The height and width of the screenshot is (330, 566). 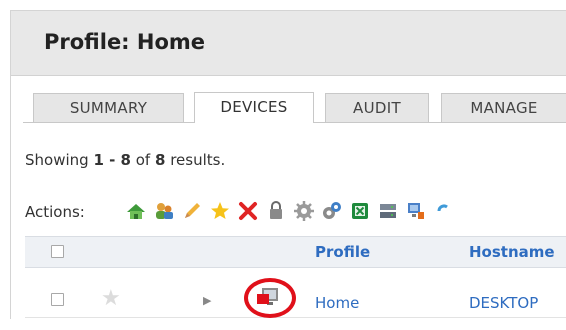 I want to click on results-summary: Showing 1 - 8 of 8 results., so click(x=125, y=160).